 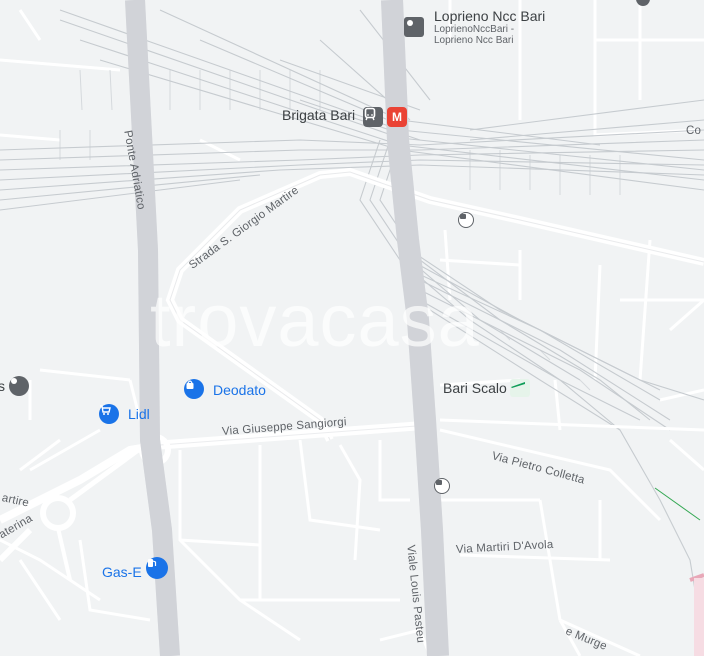 What do you see at coordinates (474, 40) in the screenshot?
I see `poi-loprieno-sub2: Loprieno Ncc Bari` at bounding box center [474, 40].